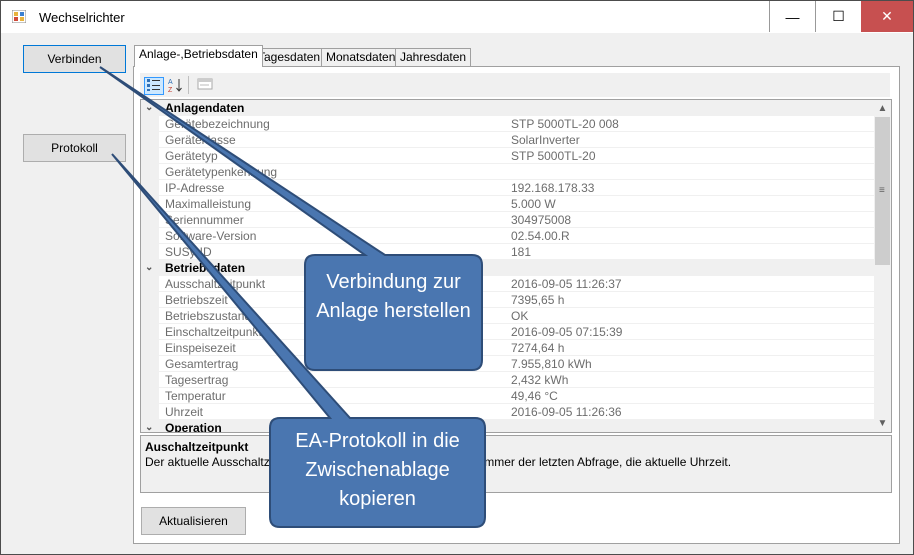 This screenshot has width=914, height=555. What do you see at coordinates (691, 139) in the screenshot?
I see `property-value: SolarInverter` at bounding box center [691, 139].